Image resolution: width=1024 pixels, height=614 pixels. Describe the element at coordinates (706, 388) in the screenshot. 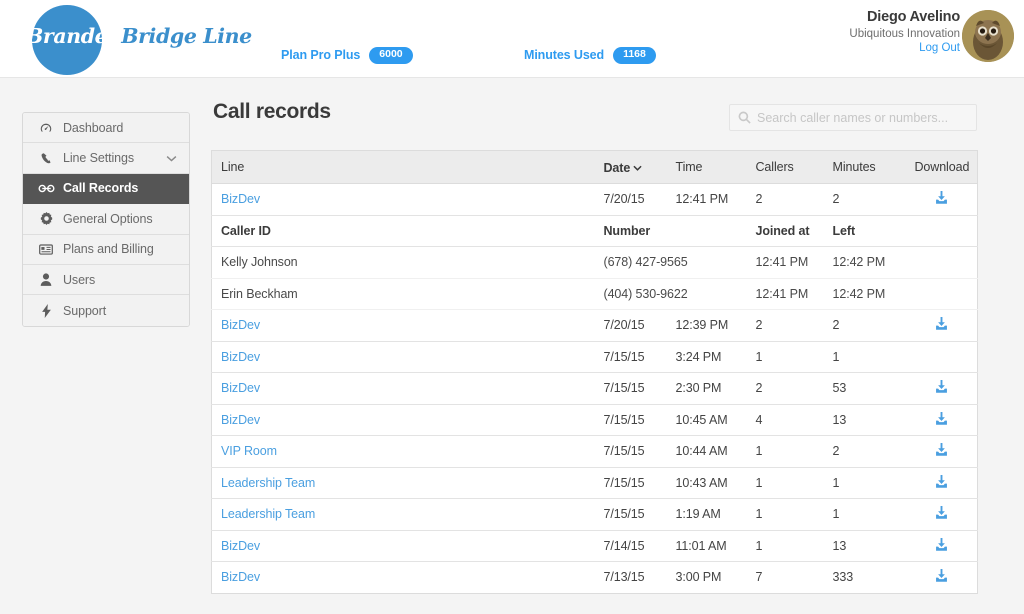

I see `cell-time: 2:30 PM` at that location.